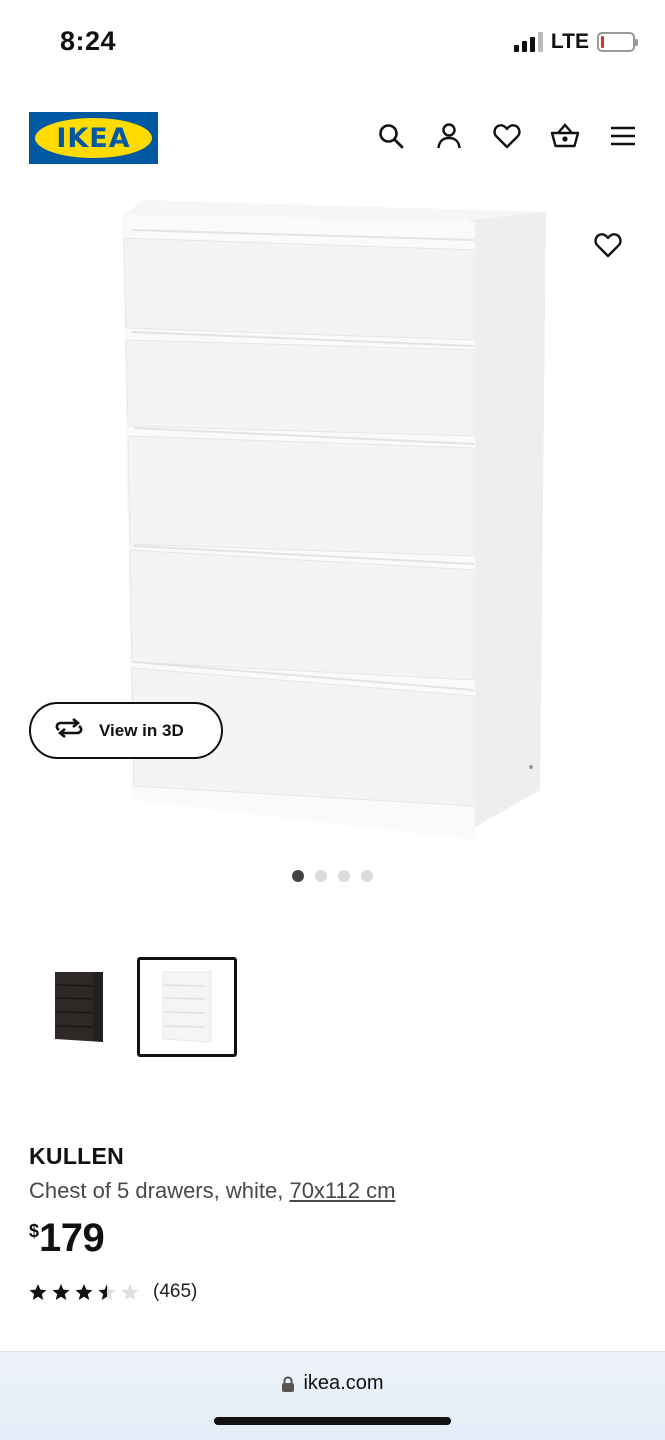  I want to click on product-price: $ 179, so click(334, 1238).